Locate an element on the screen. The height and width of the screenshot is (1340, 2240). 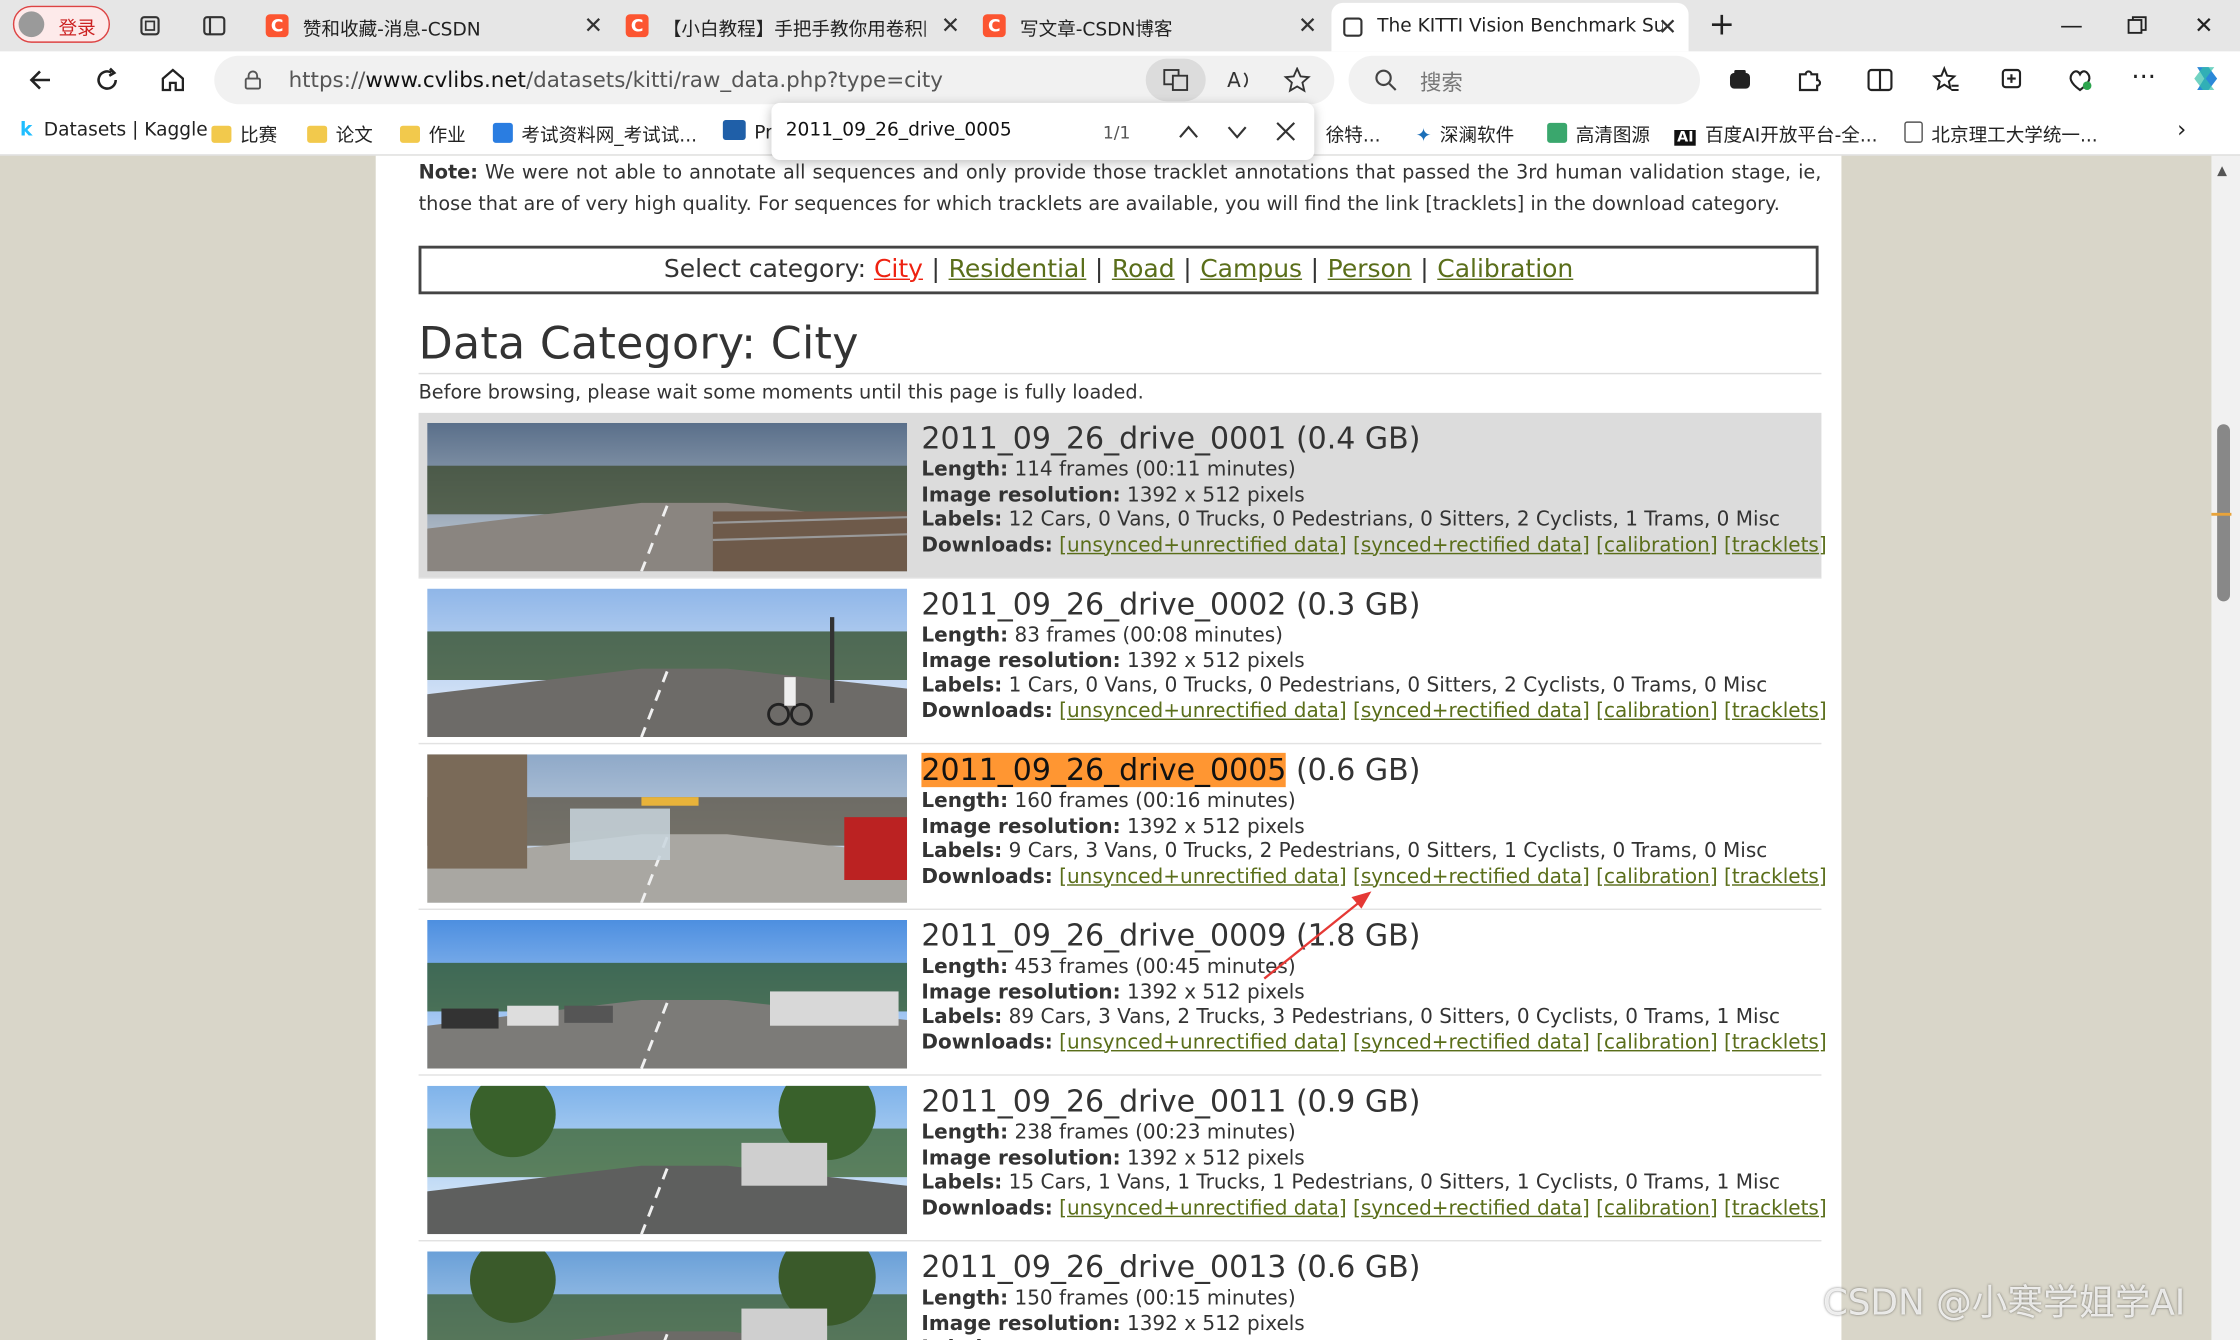
tab-csdn-write: C 写文章-CSDN博客 ✕ is located at coordinates (1151, 26).